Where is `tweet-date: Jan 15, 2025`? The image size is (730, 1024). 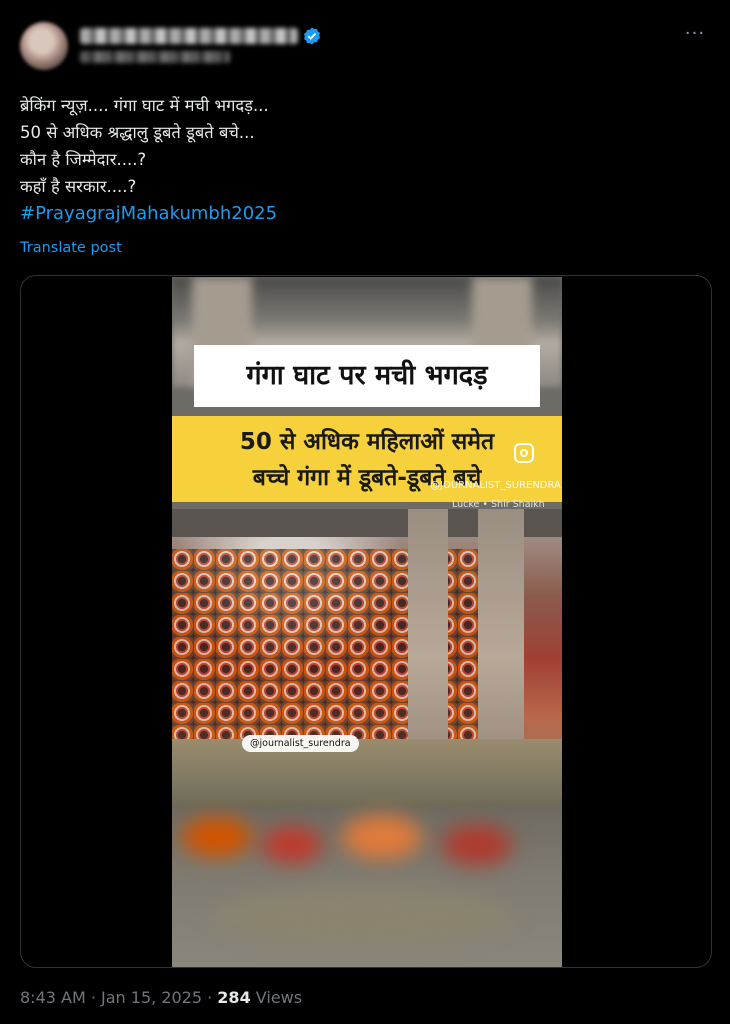 tweet-date: Jan 15, 2025 is located at coordinates (151, 997).